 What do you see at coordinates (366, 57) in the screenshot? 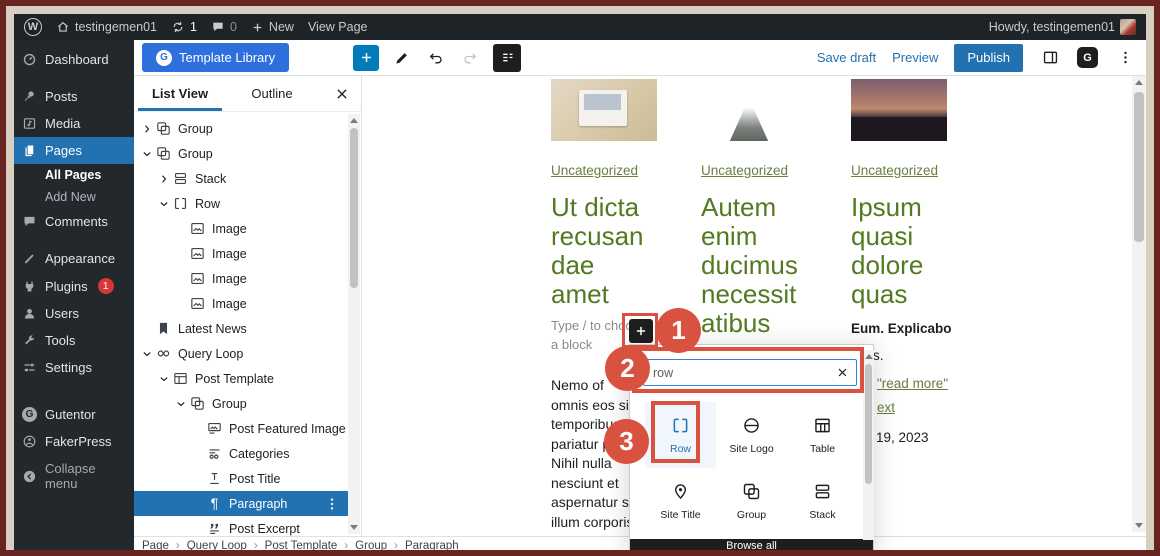
I see `block-inserter-toggle` at bounding box center [366, 57].